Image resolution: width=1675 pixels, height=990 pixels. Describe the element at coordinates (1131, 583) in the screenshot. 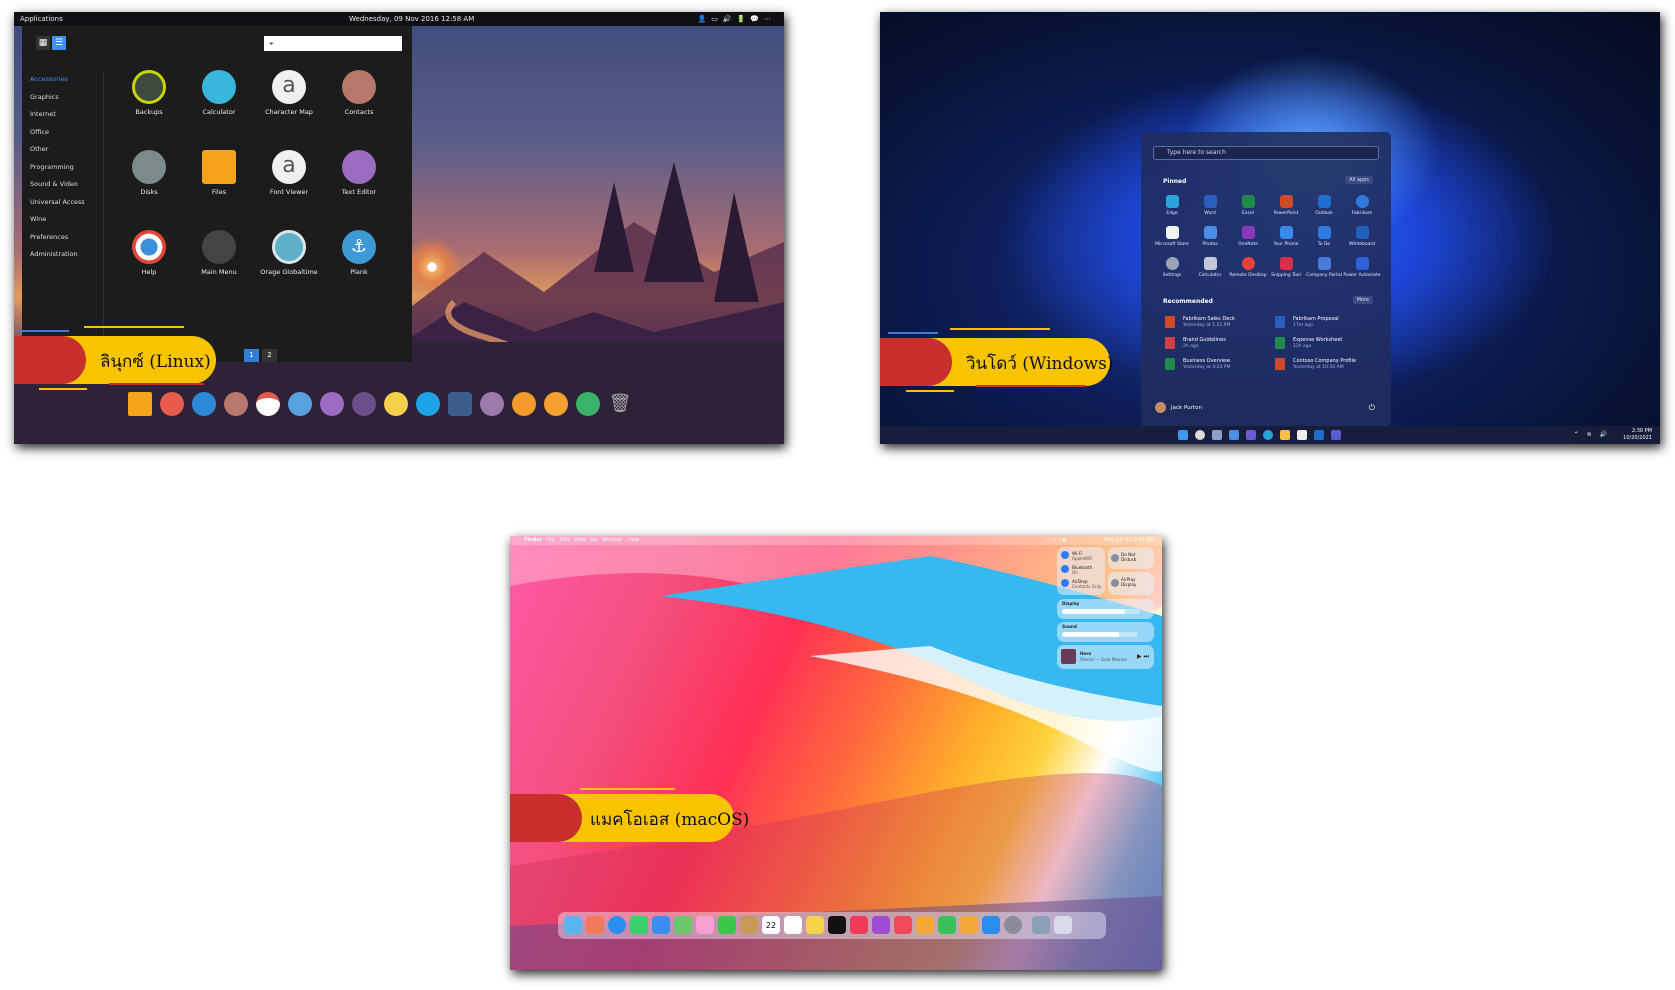

I see `airplay-display-tile: AirPlay Display` at that location.